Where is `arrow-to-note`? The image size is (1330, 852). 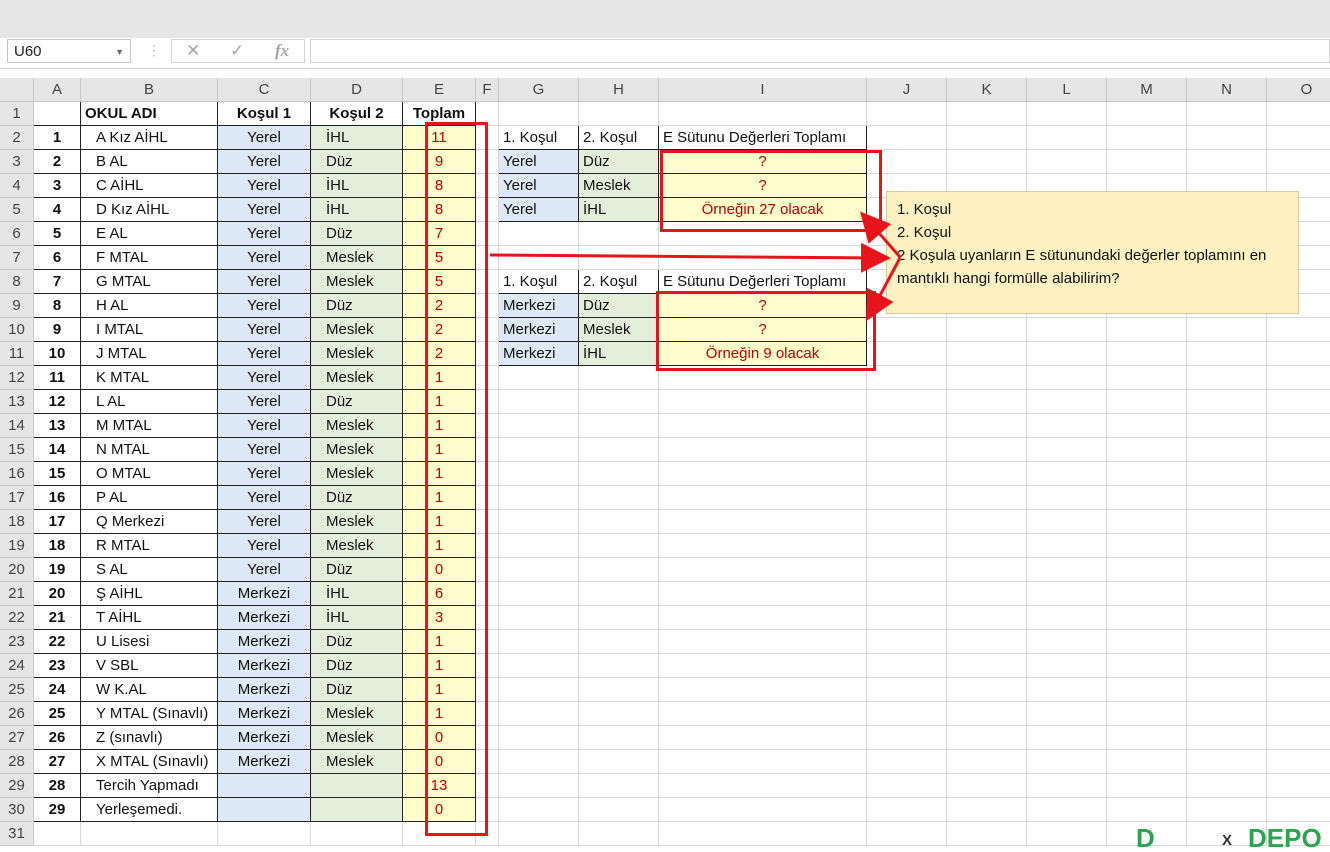 arrow-to-note is located at coordinates (690, 257).